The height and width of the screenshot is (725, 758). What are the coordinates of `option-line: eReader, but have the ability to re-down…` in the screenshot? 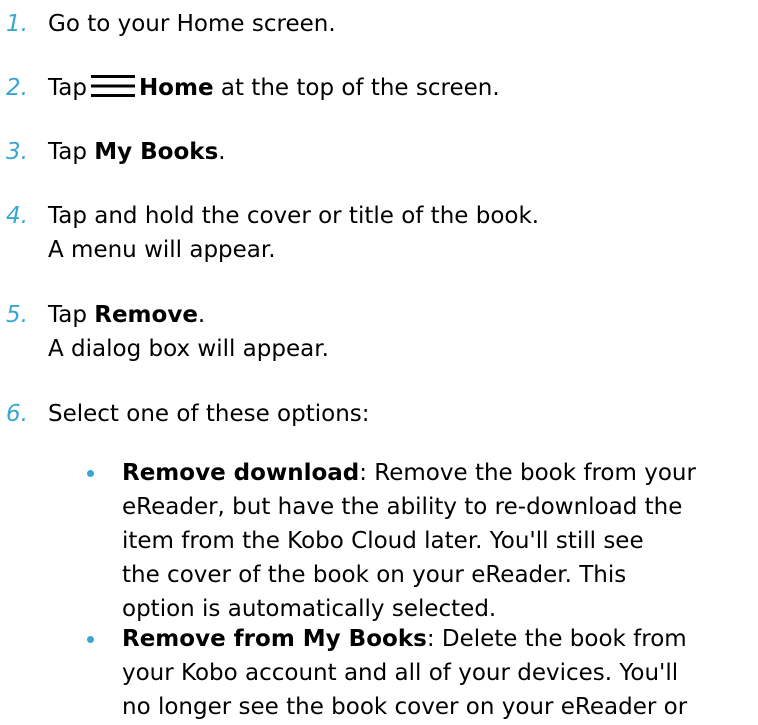 It's located at (402, 507).